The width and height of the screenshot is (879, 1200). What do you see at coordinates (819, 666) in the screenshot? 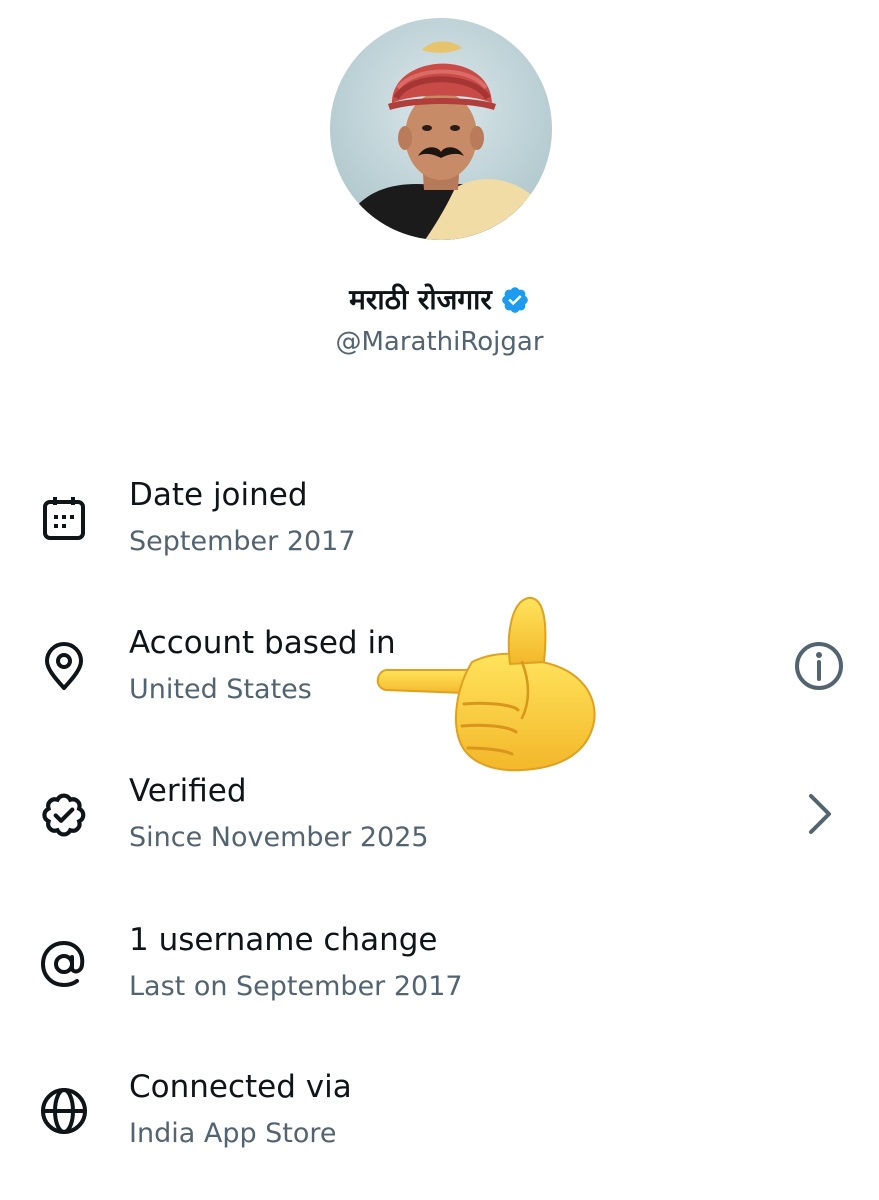
I see `info-icon` at bounding box center [819, 666].